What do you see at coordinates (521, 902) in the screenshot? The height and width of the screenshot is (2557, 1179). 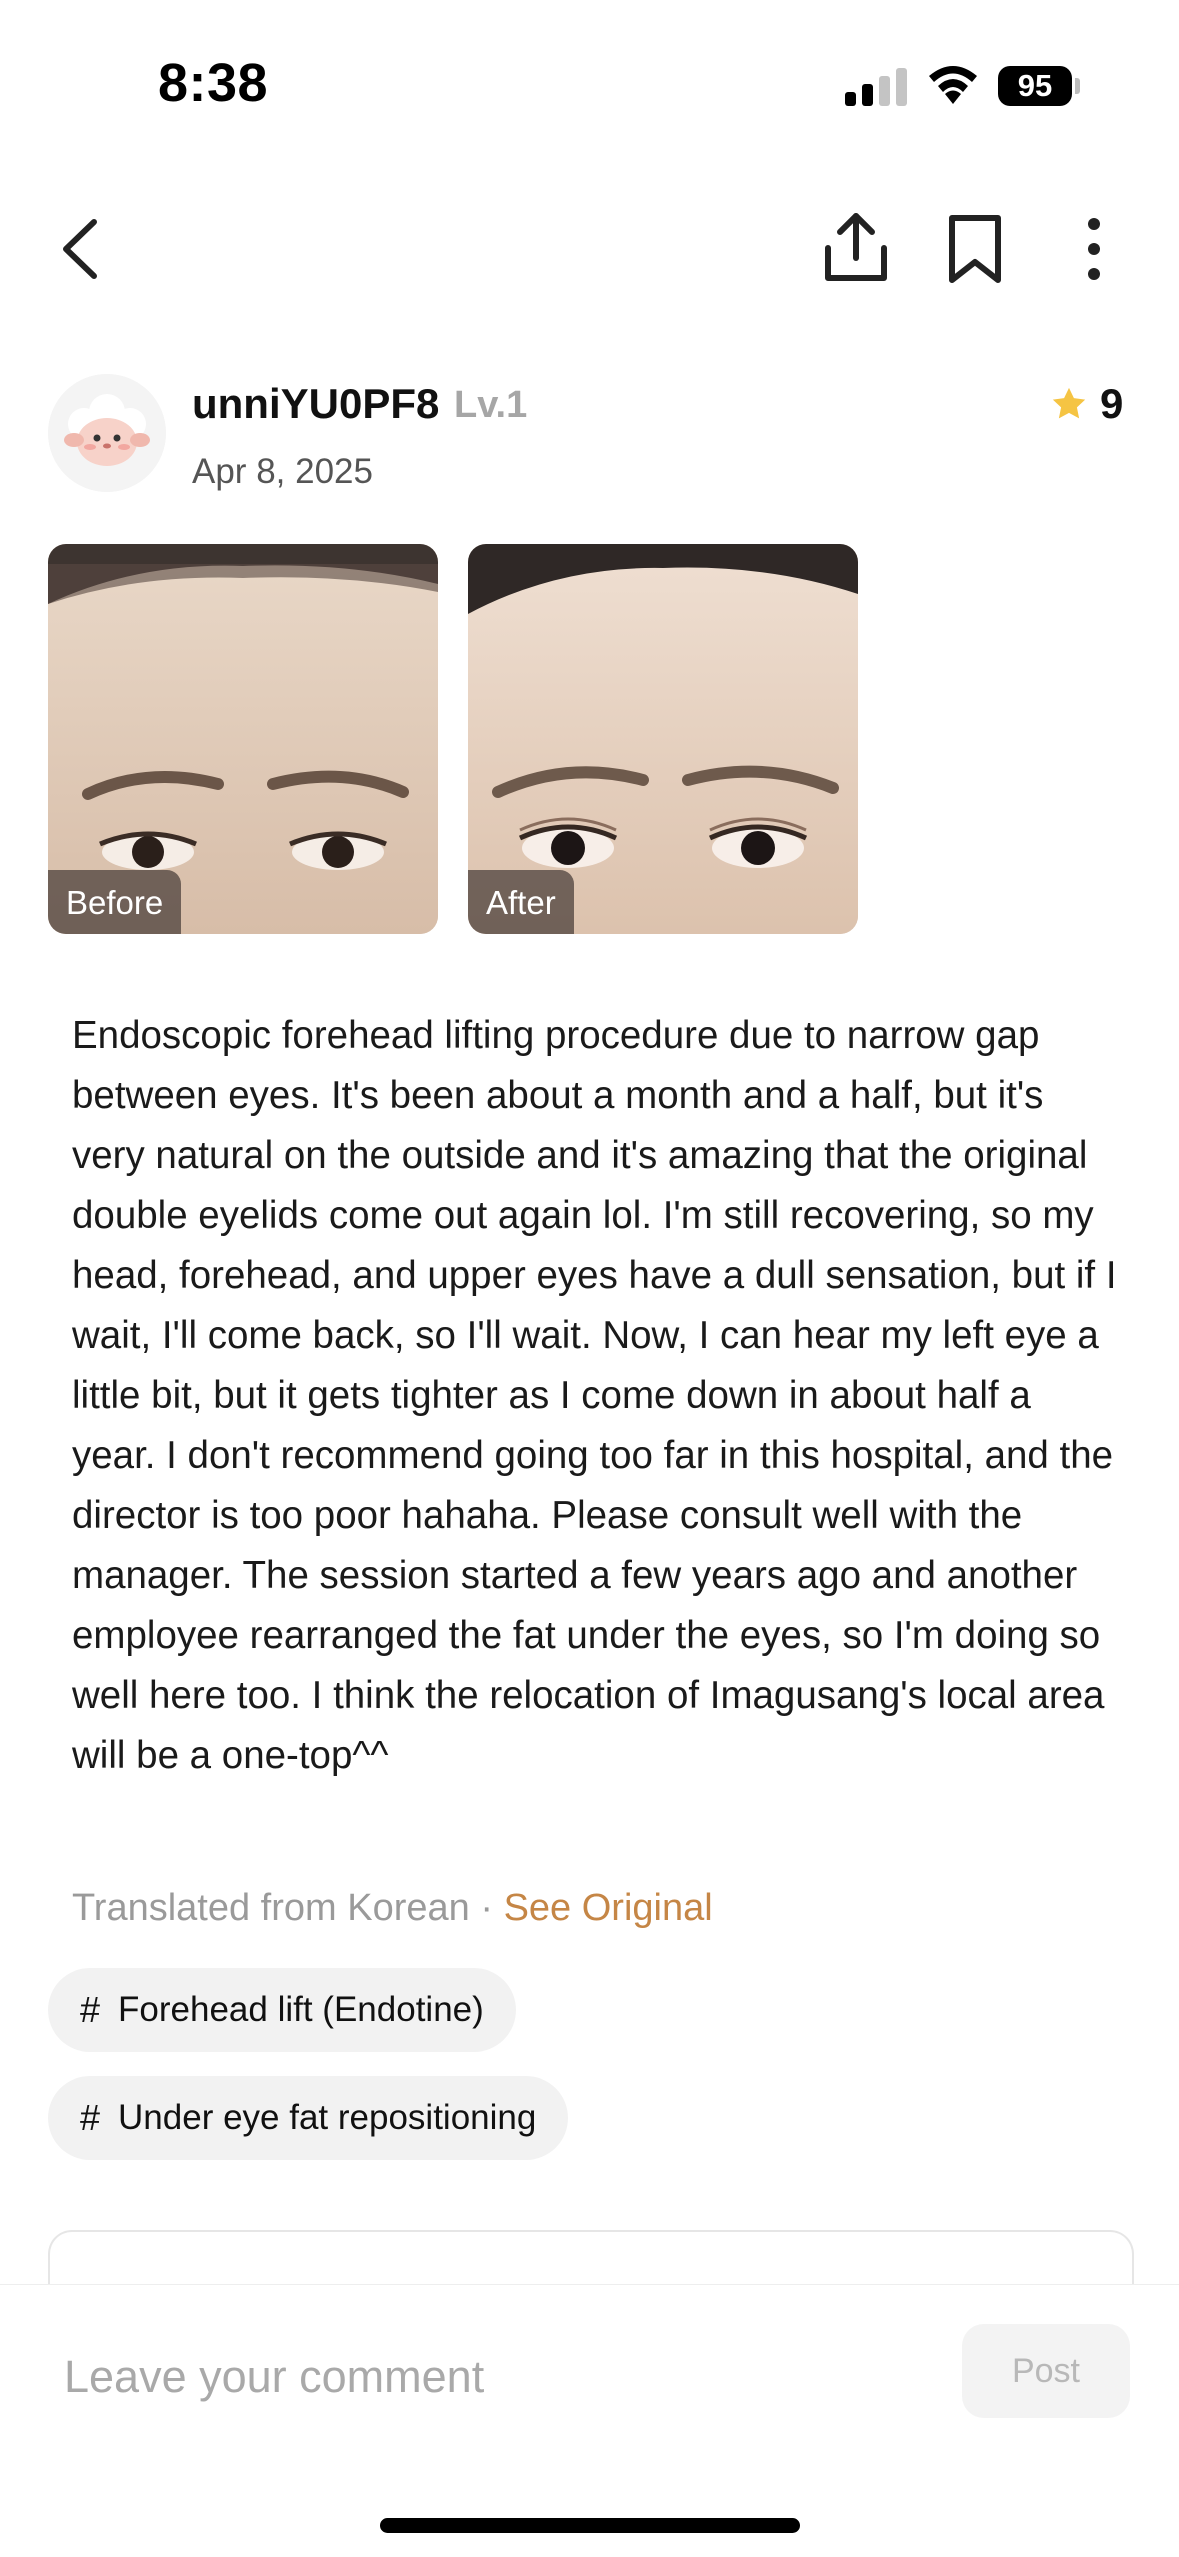 I see `after-label: After` at bounding box center [521, 902].